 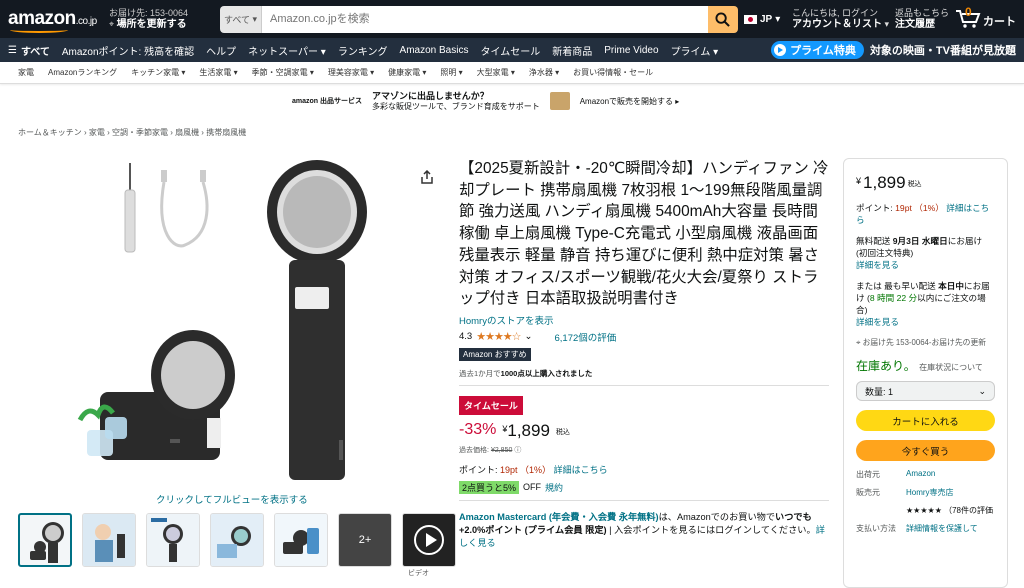 What do you see at coordinates (631, 50) in the screenshot?
I see `nav-item: Prime Video` at bounding box center [631, 50].